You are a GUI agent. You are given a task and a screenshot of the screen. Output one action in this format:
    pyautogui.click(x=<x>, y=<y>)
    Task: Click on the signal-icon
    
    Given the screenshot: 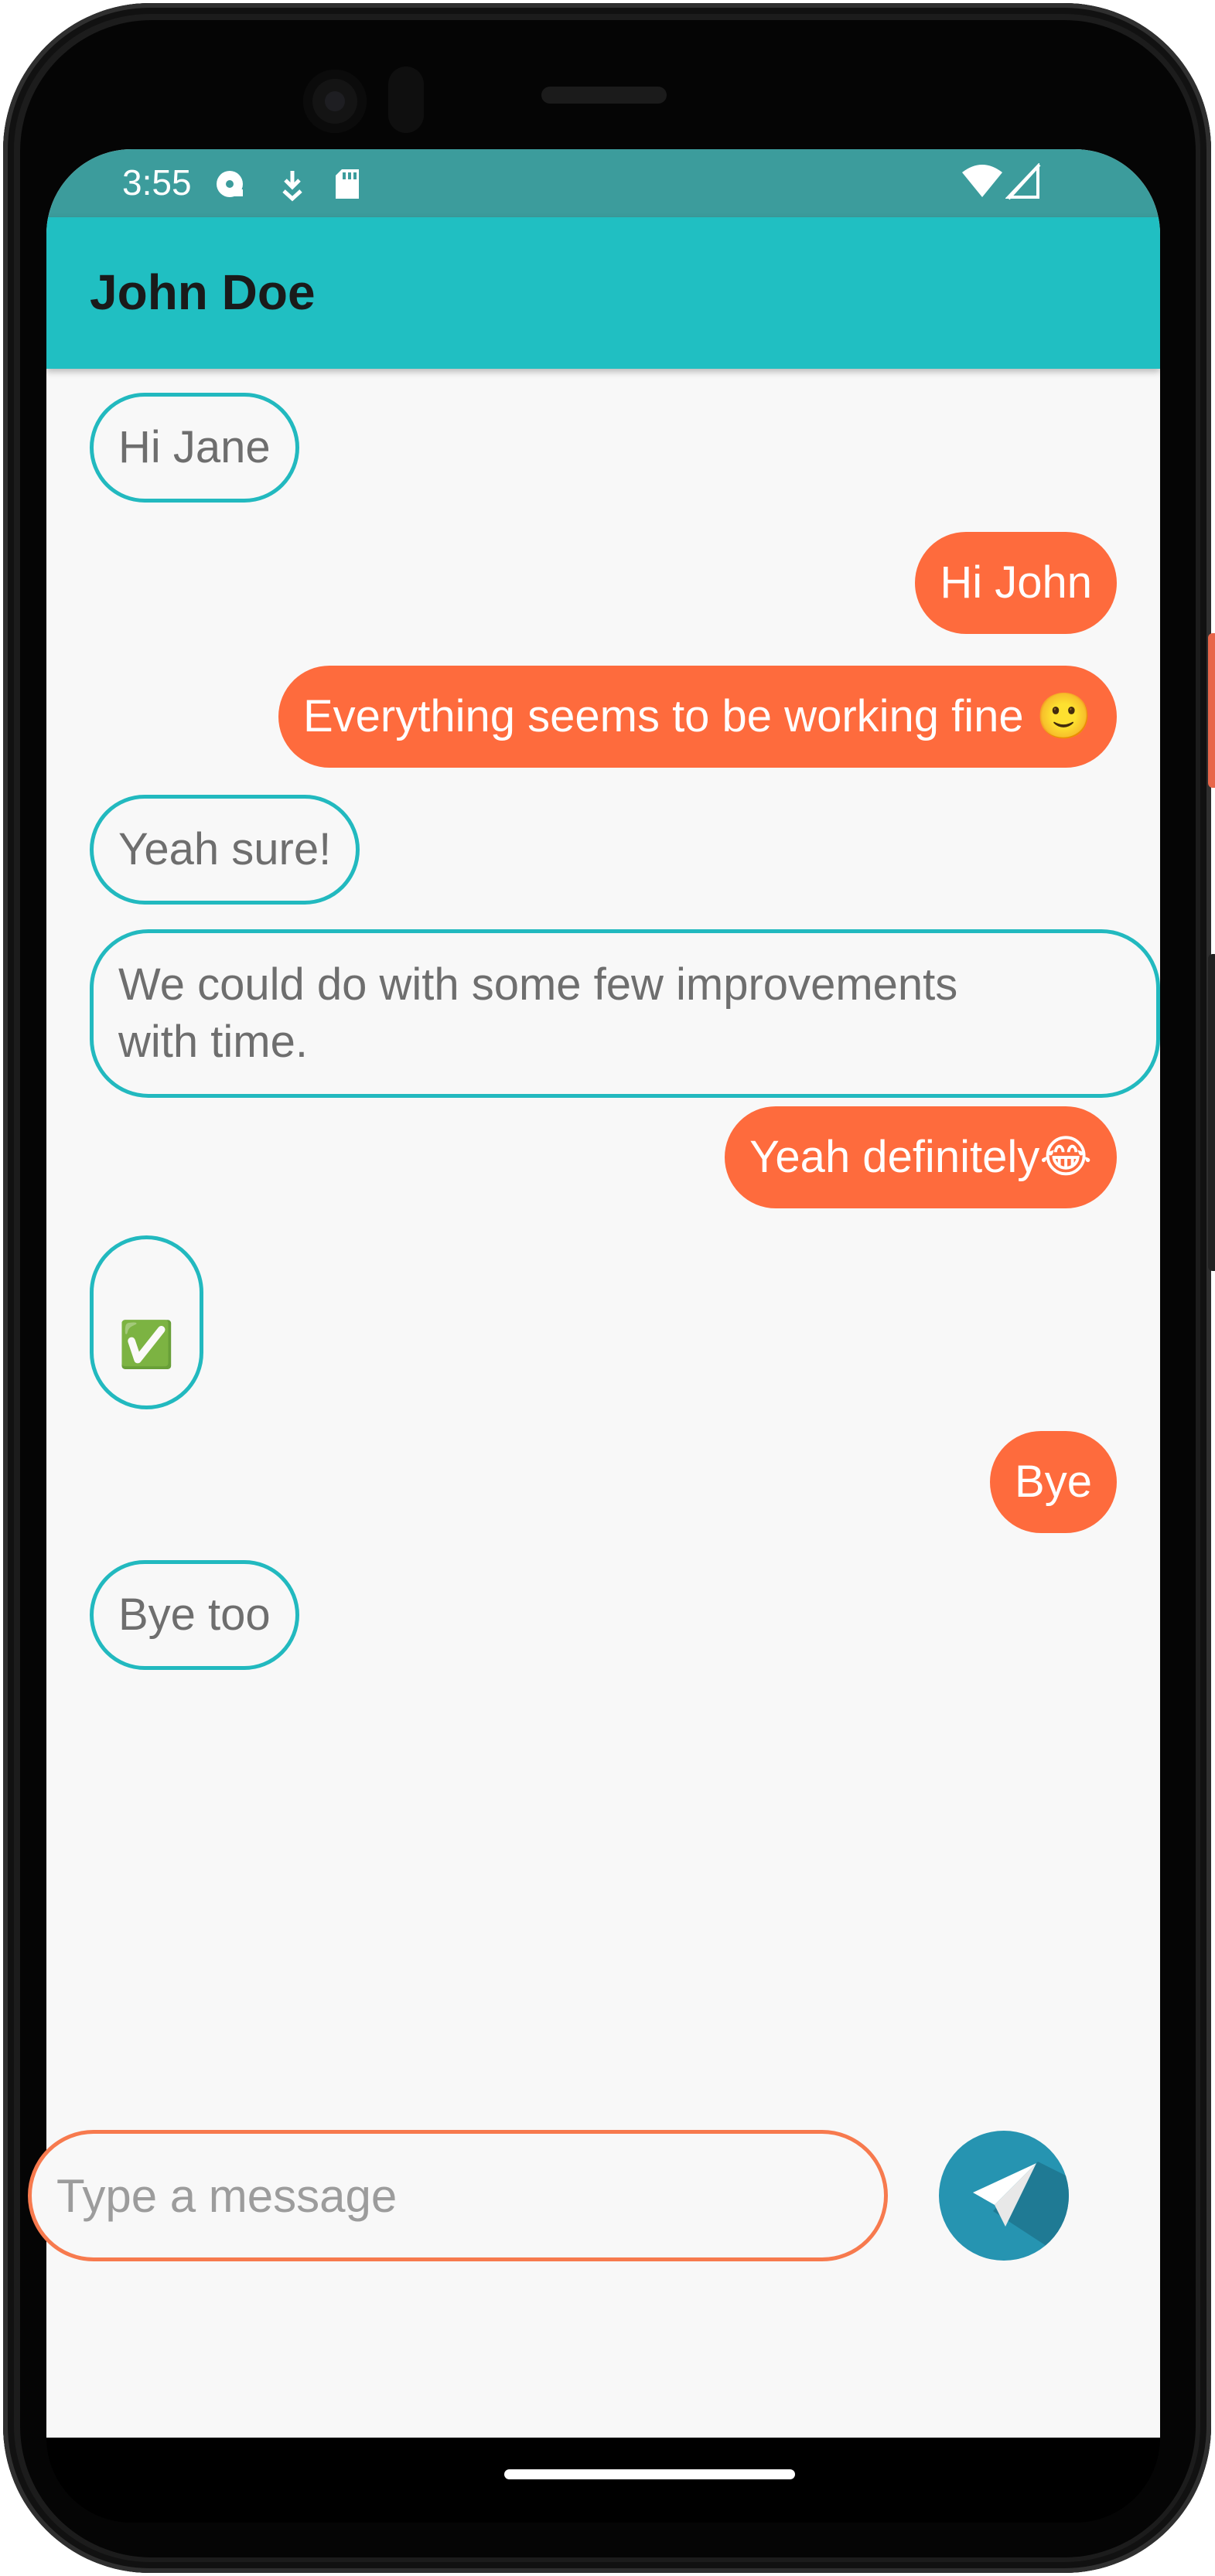 What is the action you would take?
    pyautogui.click(x=1023, y=181)
    